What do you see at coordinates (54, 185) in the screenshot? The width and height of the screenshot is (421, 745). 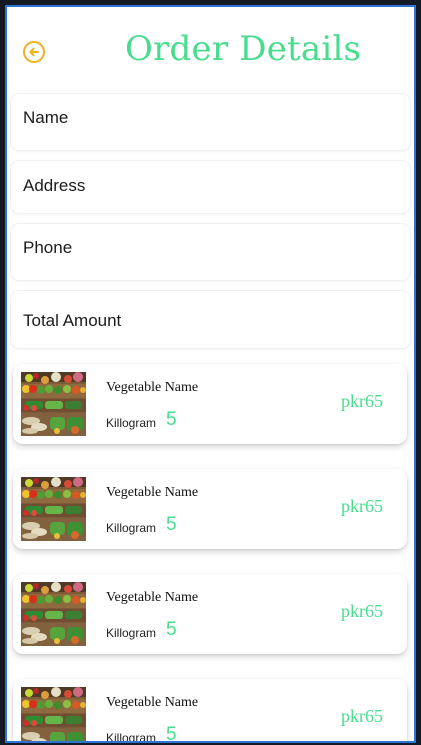 I see `address-label: Address` at bounding box center [54, 185].